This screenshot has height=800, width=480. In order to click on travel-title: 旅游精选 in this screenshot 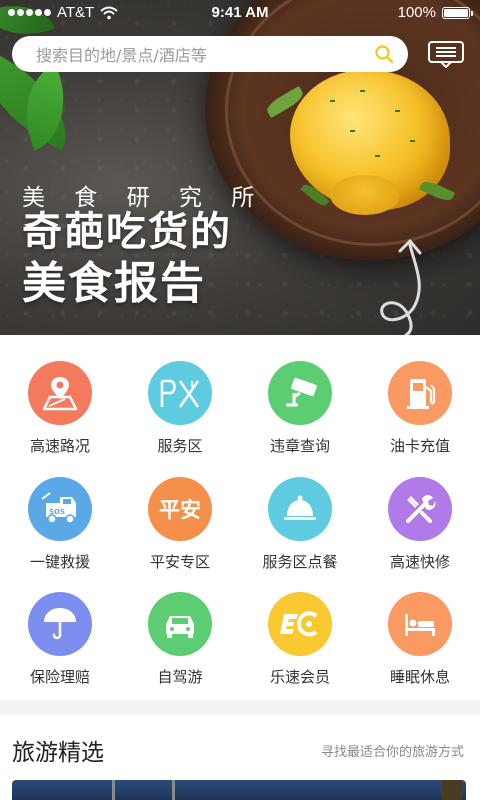, I will do `click(58, 753)`.